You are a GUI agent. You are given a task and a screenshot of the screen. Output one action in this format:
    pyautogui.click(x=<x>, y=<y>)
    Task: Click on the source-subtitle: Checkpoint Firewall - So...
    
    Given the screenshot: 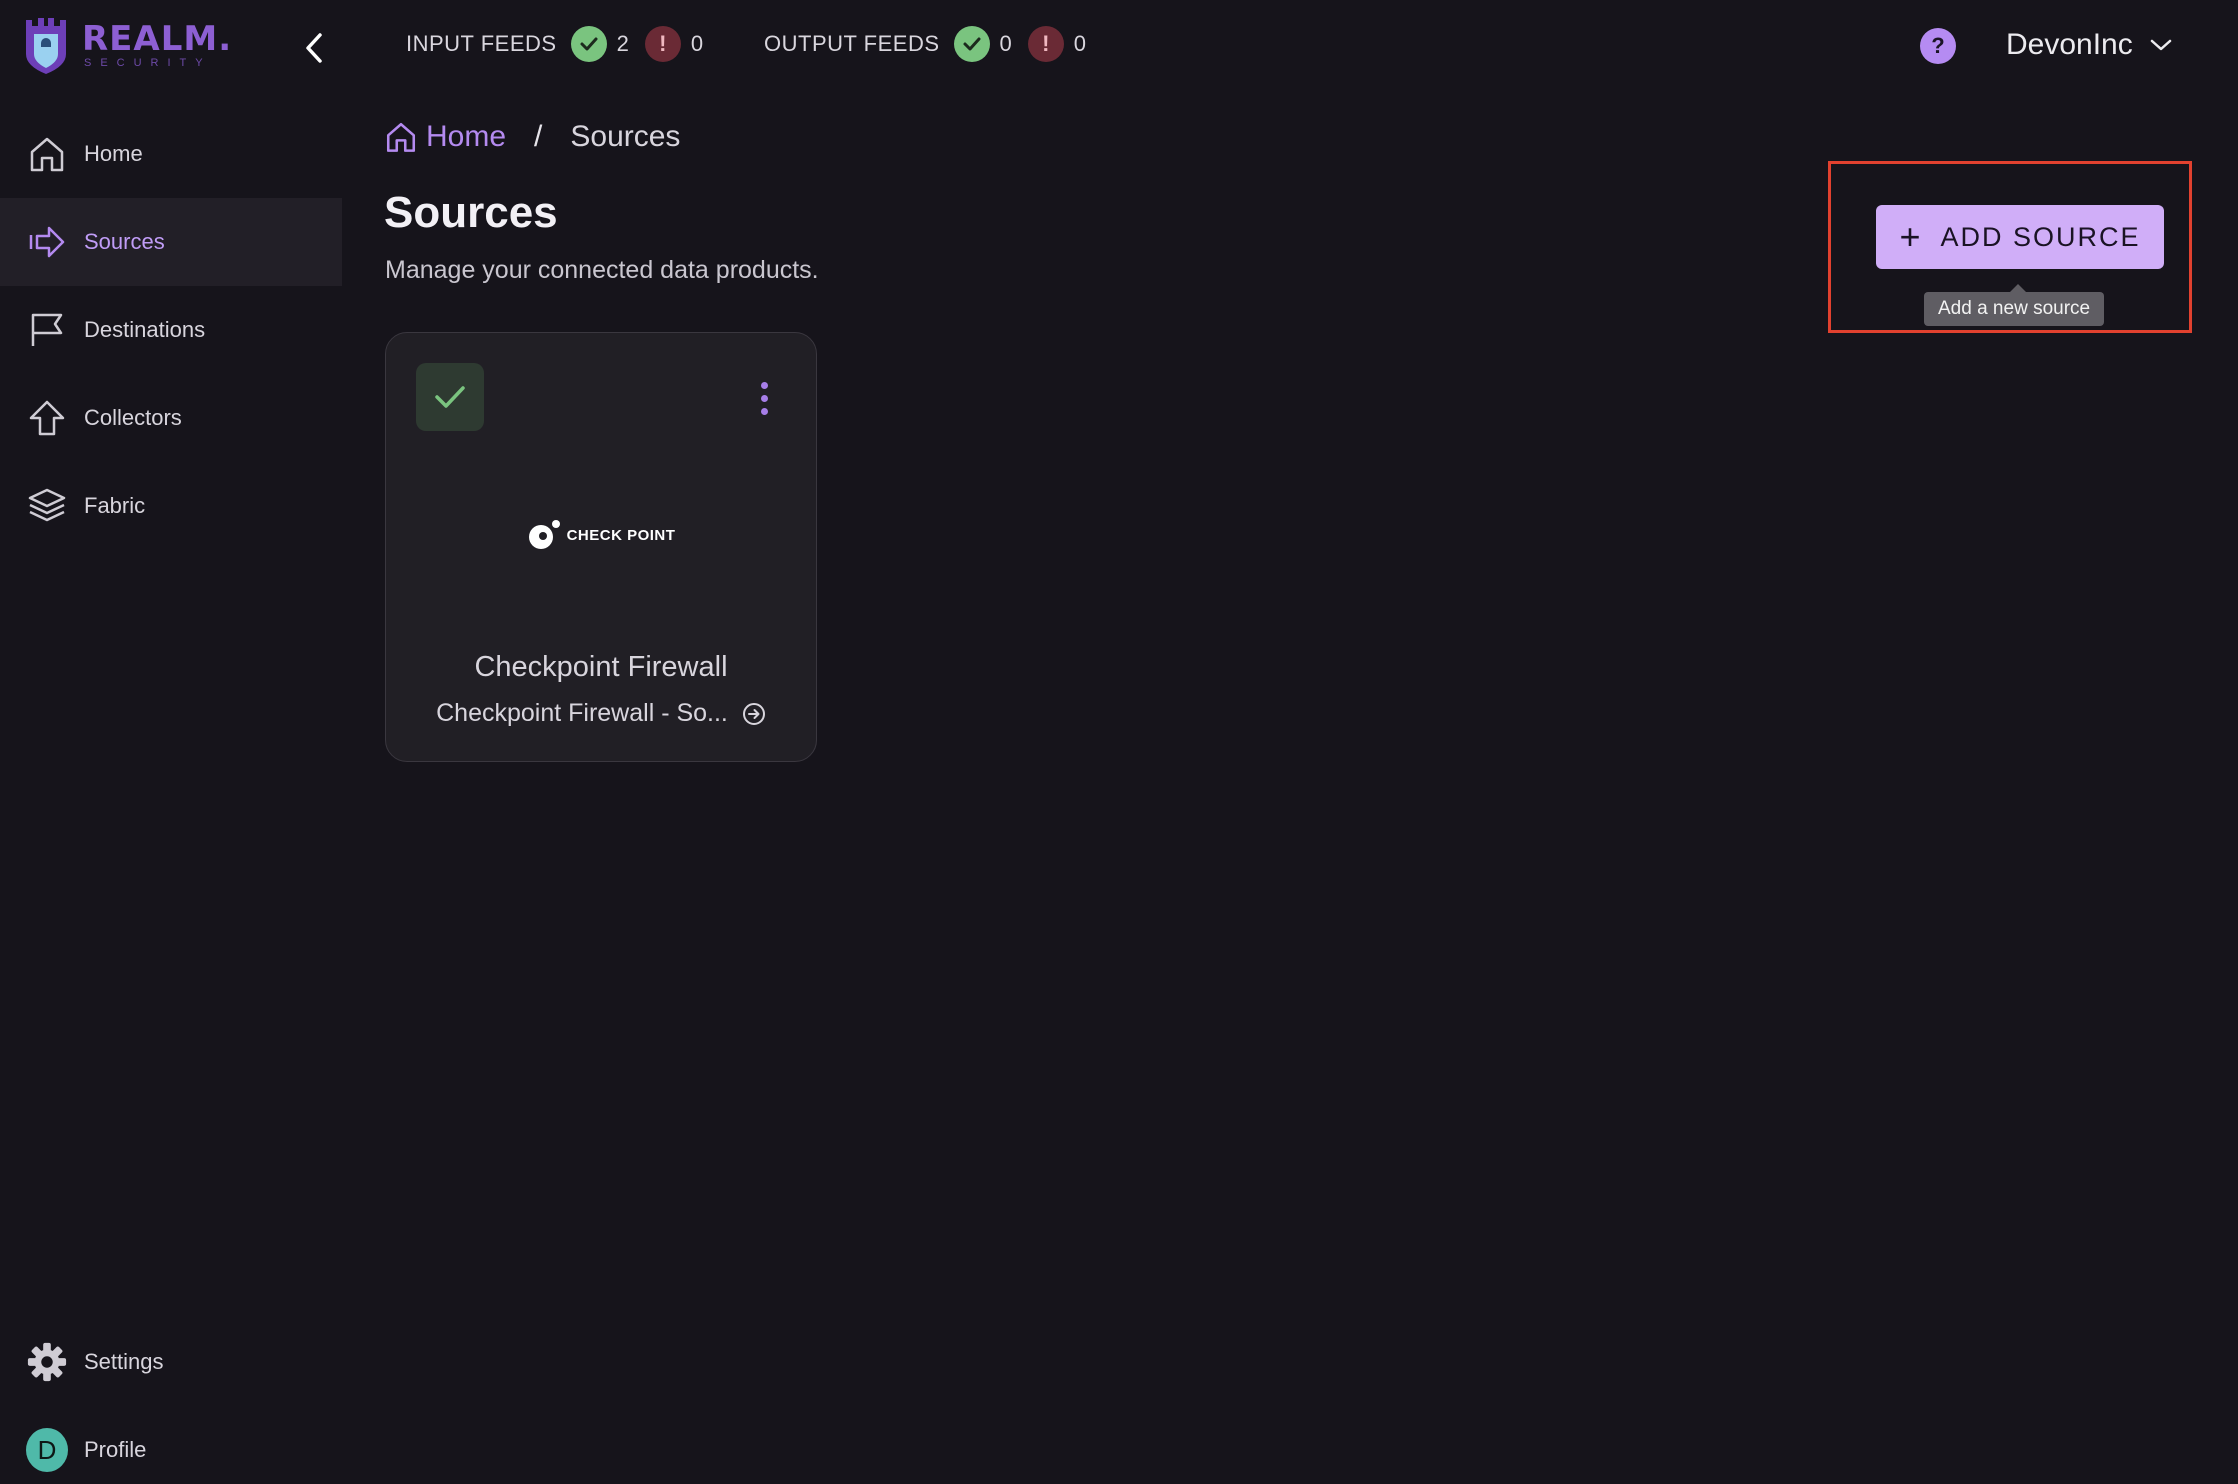 What is the action you would take?
    pyautogui.click(x=582, y=713)
    